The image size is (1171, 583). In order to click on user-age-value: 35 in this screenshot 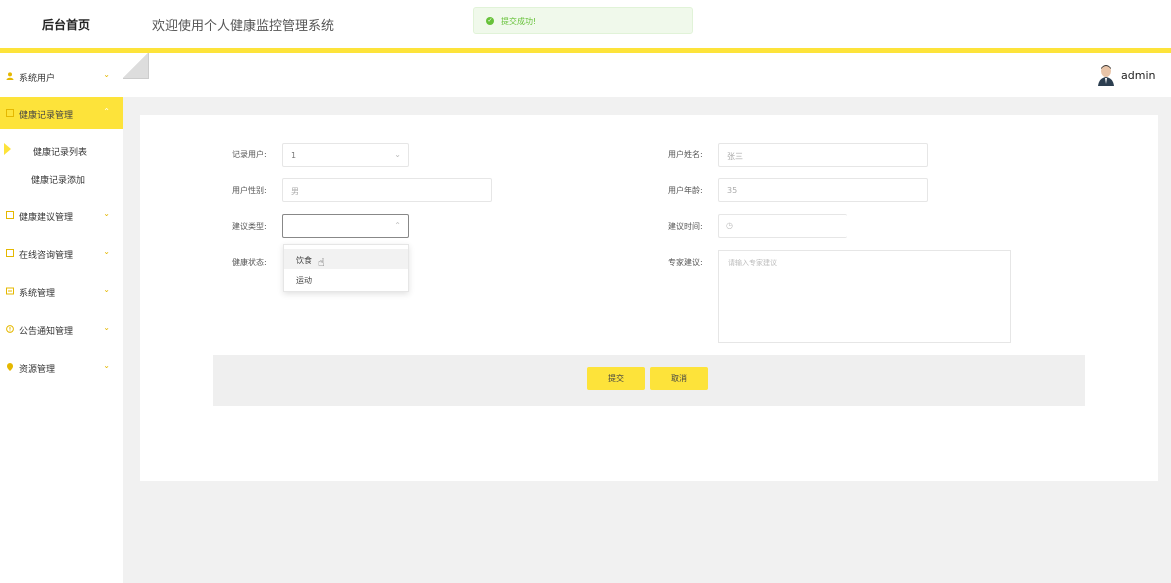, I will do `click(732, 190)`.